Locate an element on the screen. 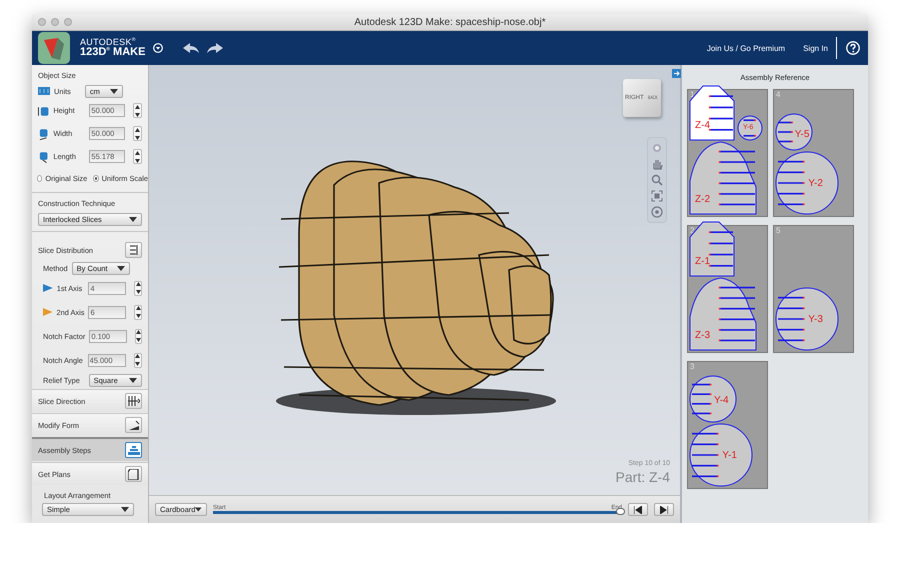  step-number: 2 is located at coordinates (692, 230).